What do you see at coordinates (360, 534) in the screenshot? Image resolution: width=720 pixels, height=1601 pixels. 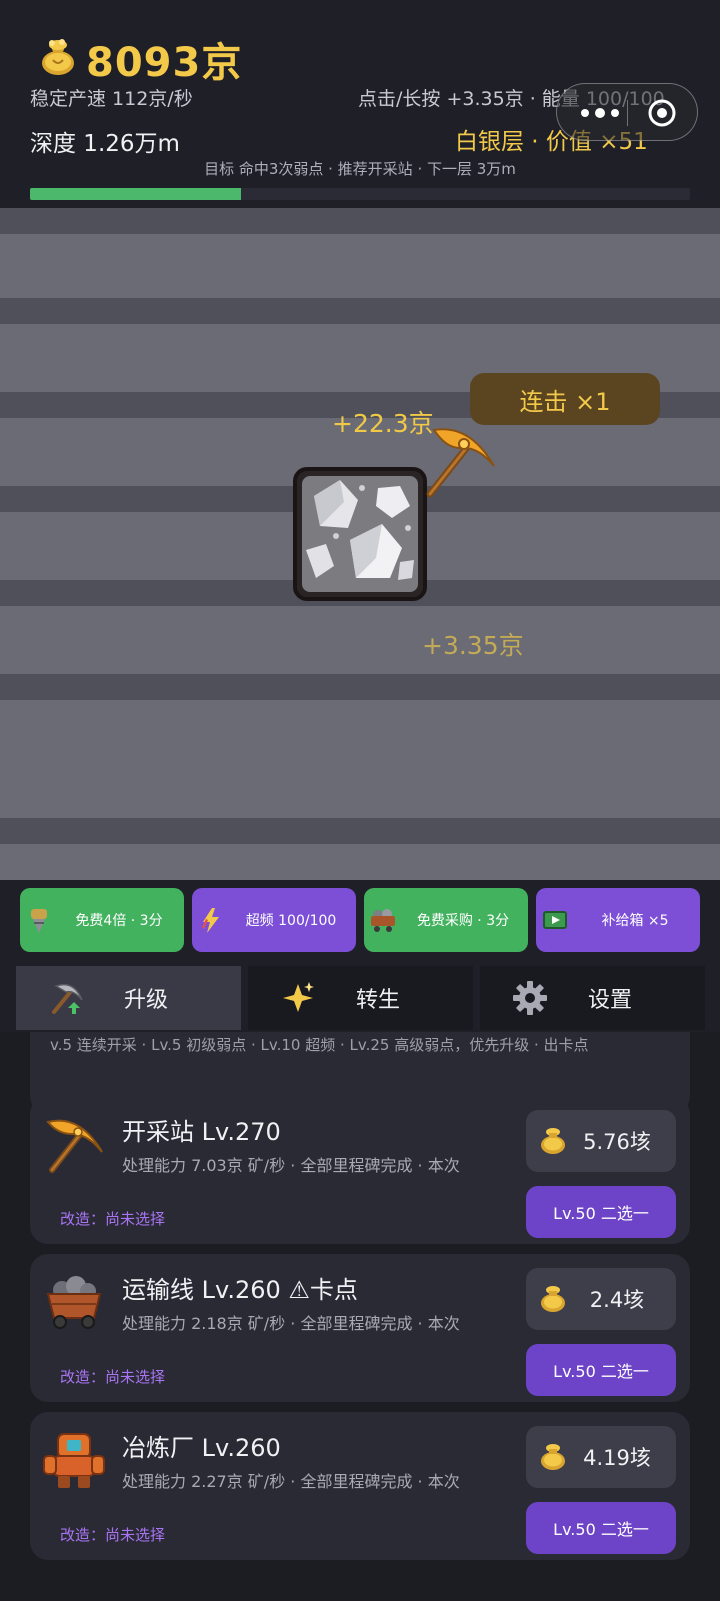 I see `silver-ore-block-icon` at bounding box center [360, 534].